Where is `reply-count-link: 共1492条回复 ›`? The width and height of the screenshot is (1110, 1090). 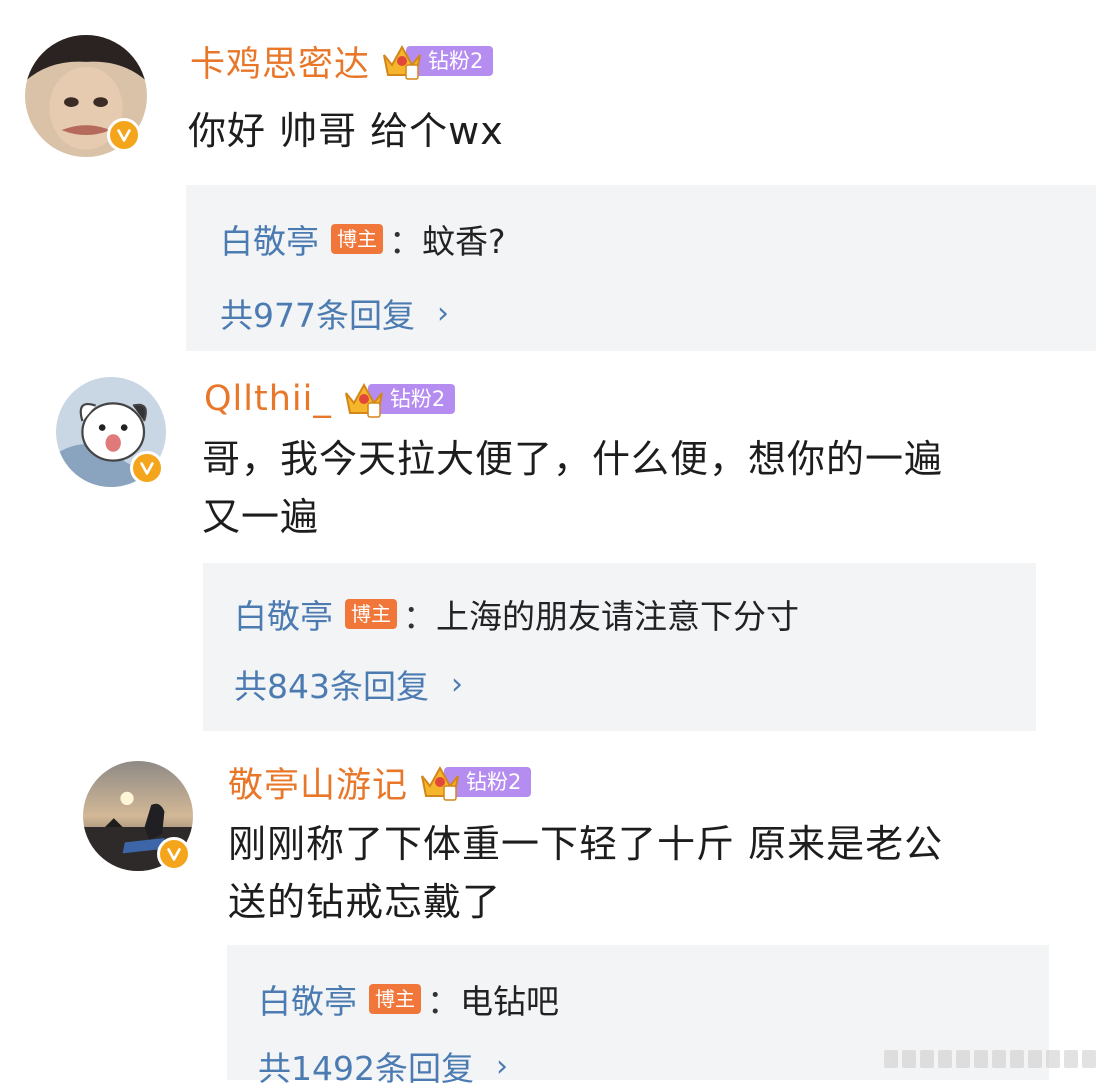
reply-count-link: 共1492条回复 › is located at coordinates (383, 1066).